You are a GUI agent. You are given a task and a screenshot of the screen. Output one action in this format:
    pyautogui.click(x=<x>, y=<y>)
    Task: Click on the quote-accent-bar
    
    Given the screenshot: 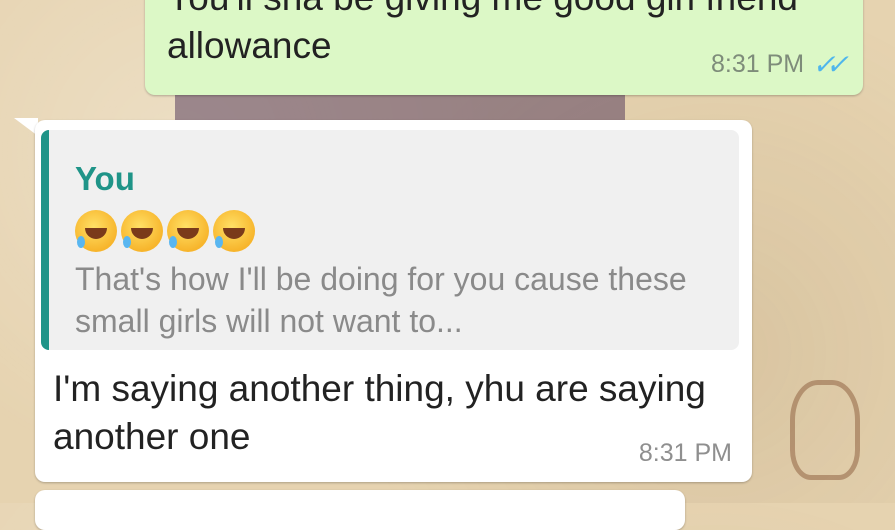 What is the action you would take?
    pyautogui.click(x=45, y=240)
    